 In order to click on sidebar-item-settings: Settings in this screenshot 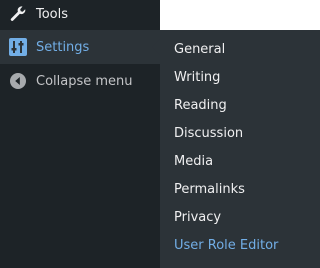, I will do `click(80, 47)`.